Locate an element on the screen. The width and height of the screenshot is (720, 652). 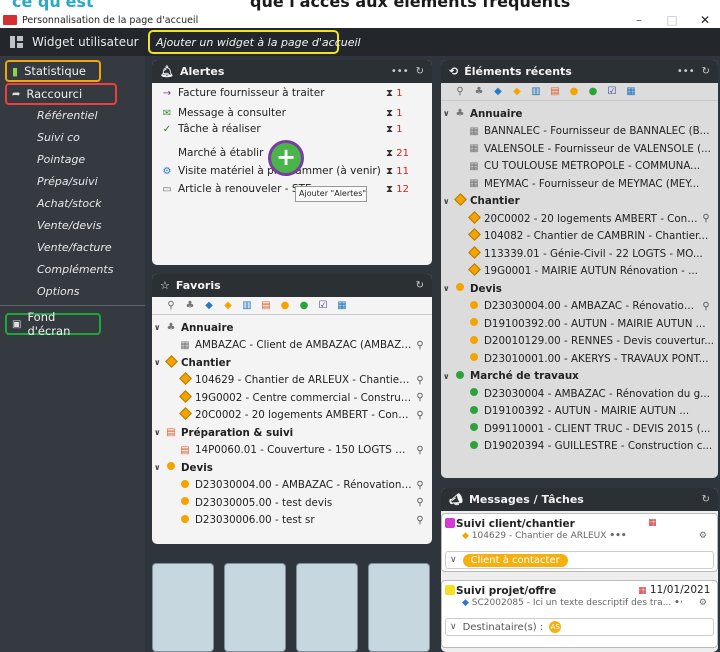
card-footer: ∨ Client à contacter is located at coordinates (579, 560).